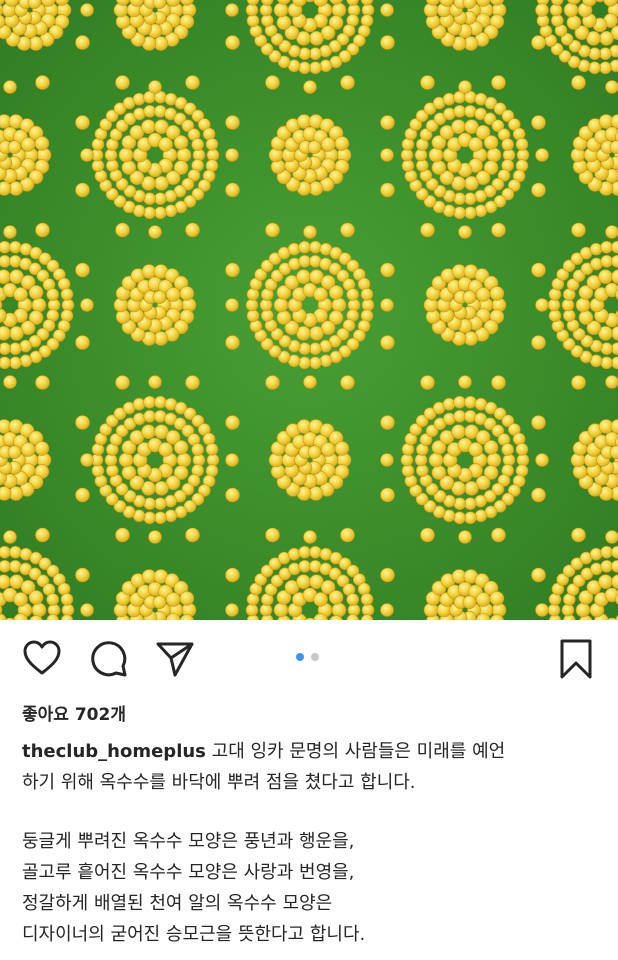 Image resolution: width=618 pixels, height=960 pixels. I want to click on carousel-dot-active, so click(300, 657).